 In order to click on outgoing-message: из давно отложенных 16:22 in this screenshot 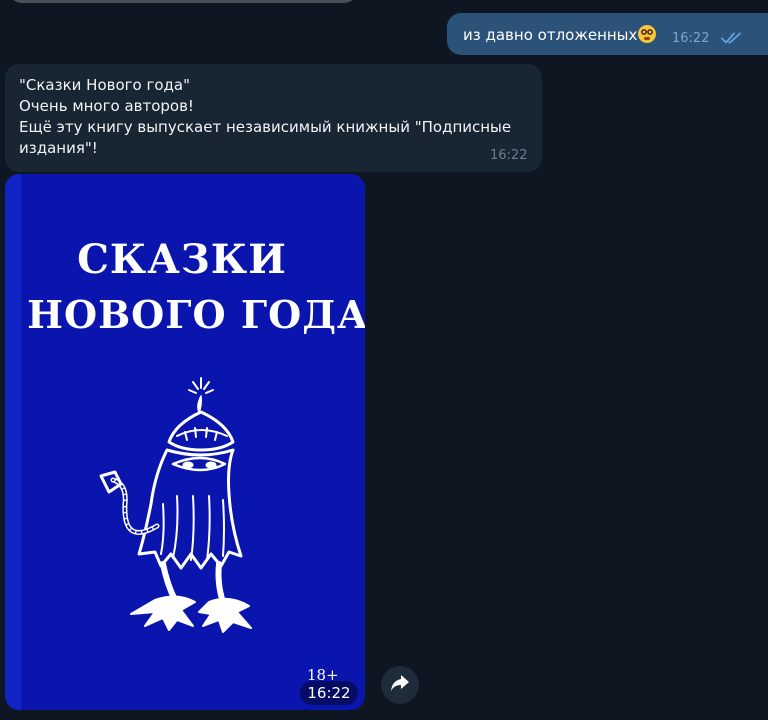, I will do `click(607, 34)`.